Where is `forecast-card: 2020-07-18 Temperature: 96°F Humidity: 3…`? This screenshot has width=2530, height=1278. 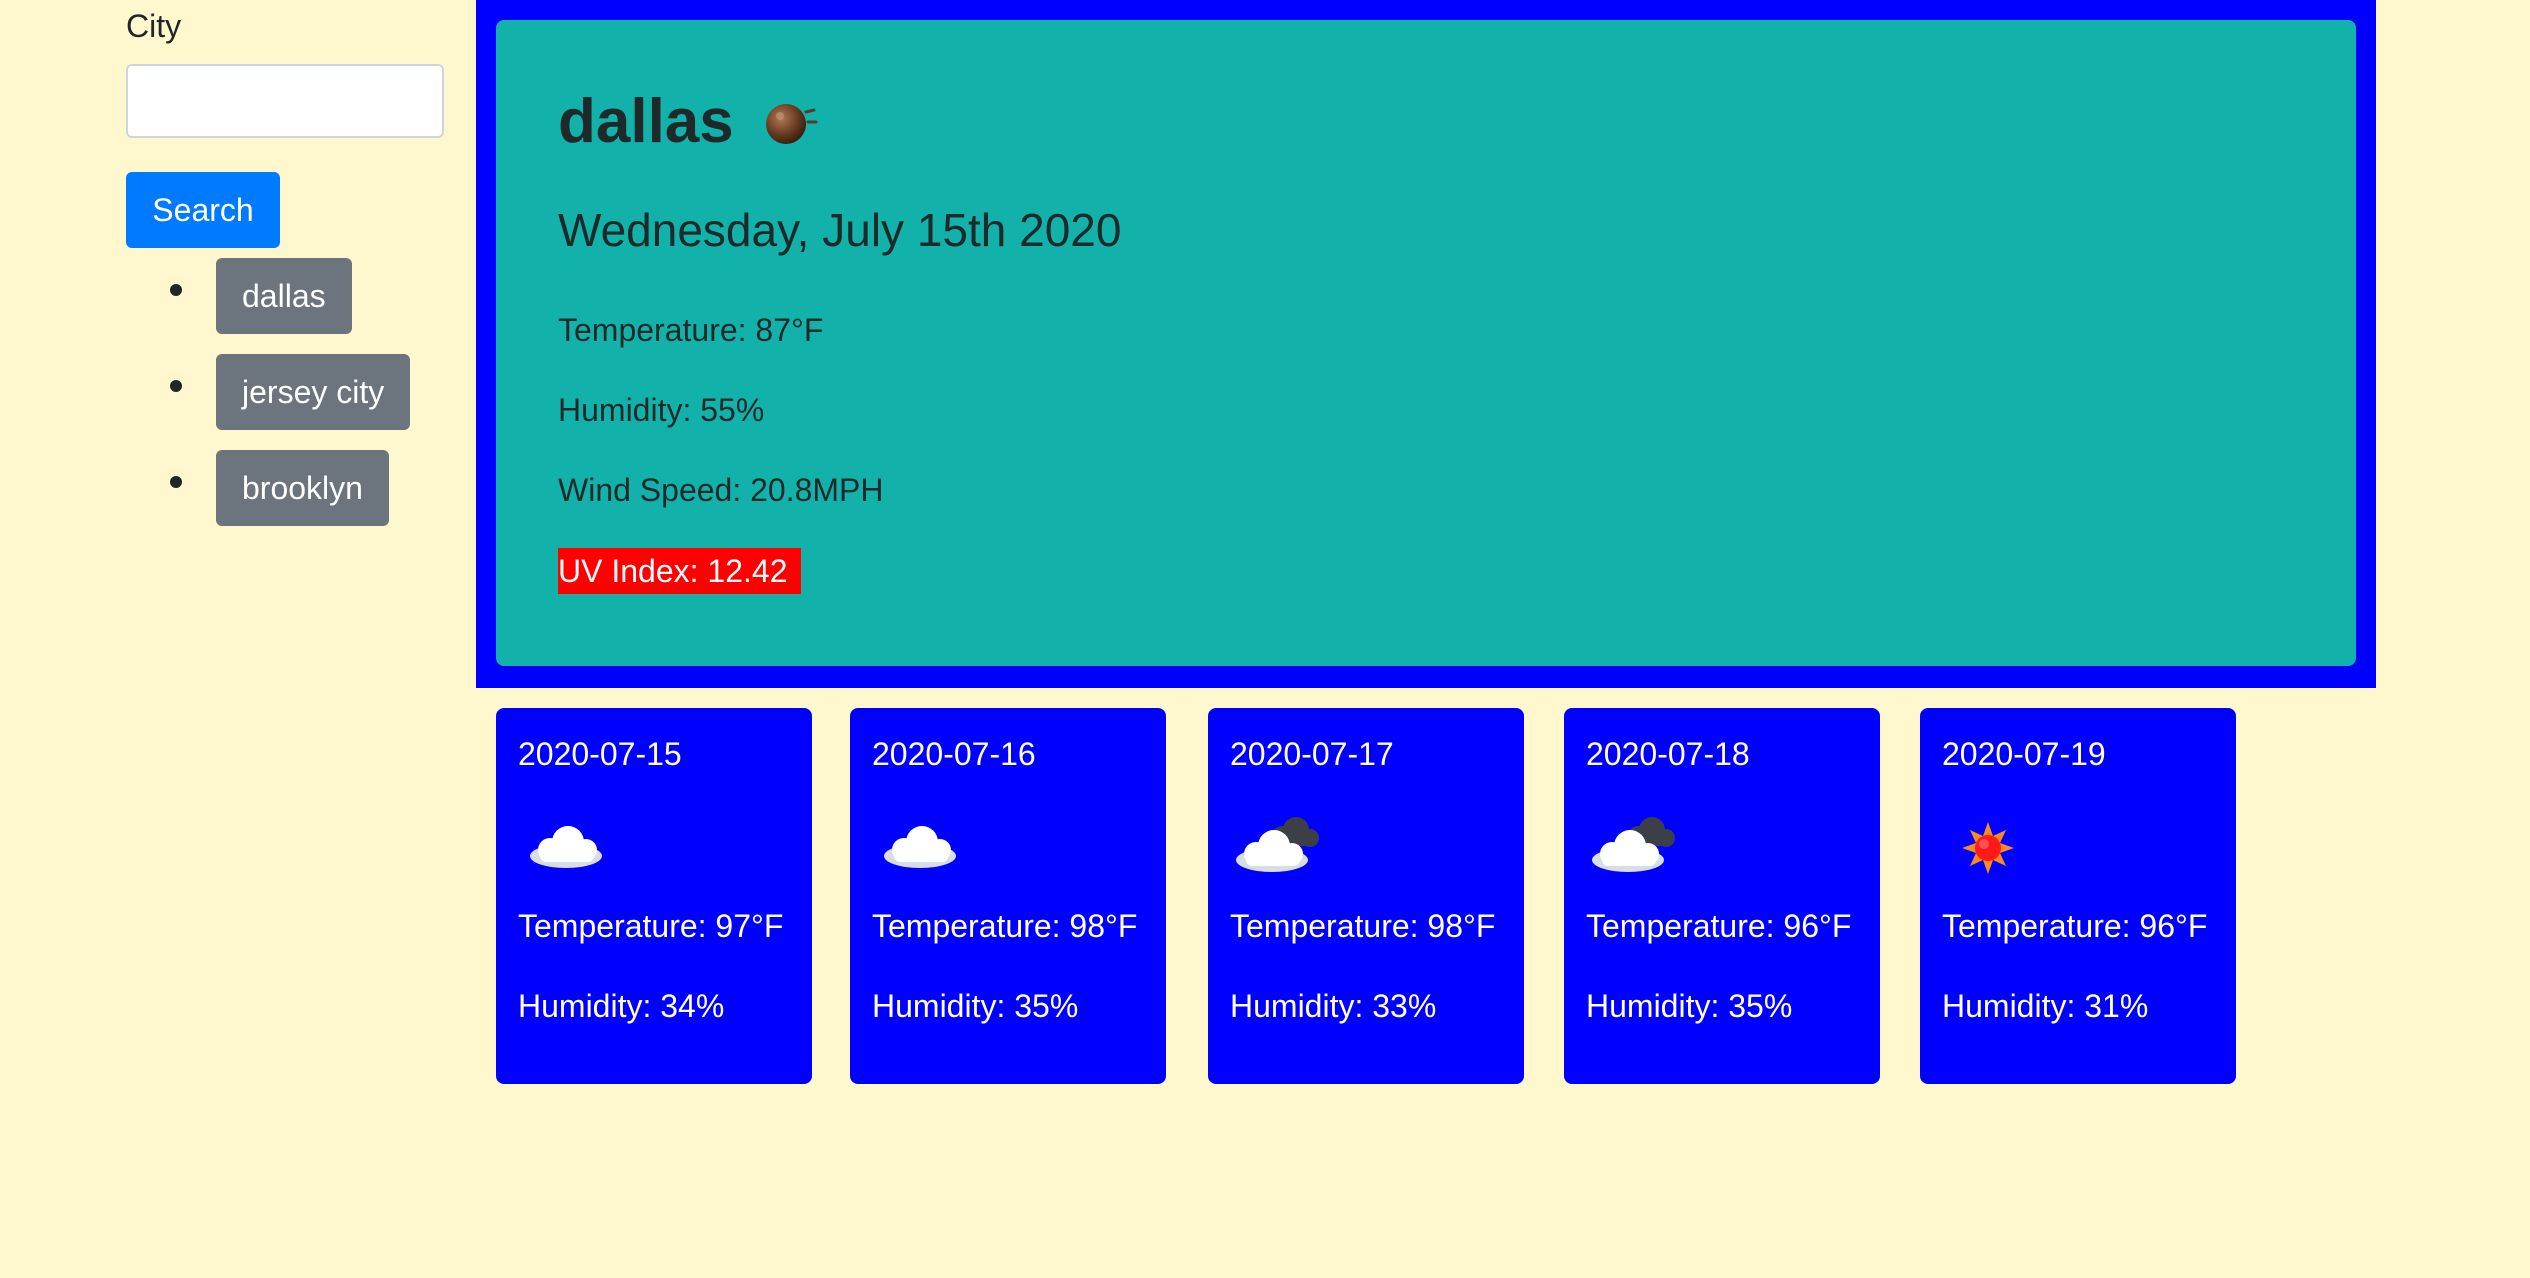 forecast-card: 2020-07-18 Temperature: 96°F Humidity: 3… is located at coordinates (1722, 896).